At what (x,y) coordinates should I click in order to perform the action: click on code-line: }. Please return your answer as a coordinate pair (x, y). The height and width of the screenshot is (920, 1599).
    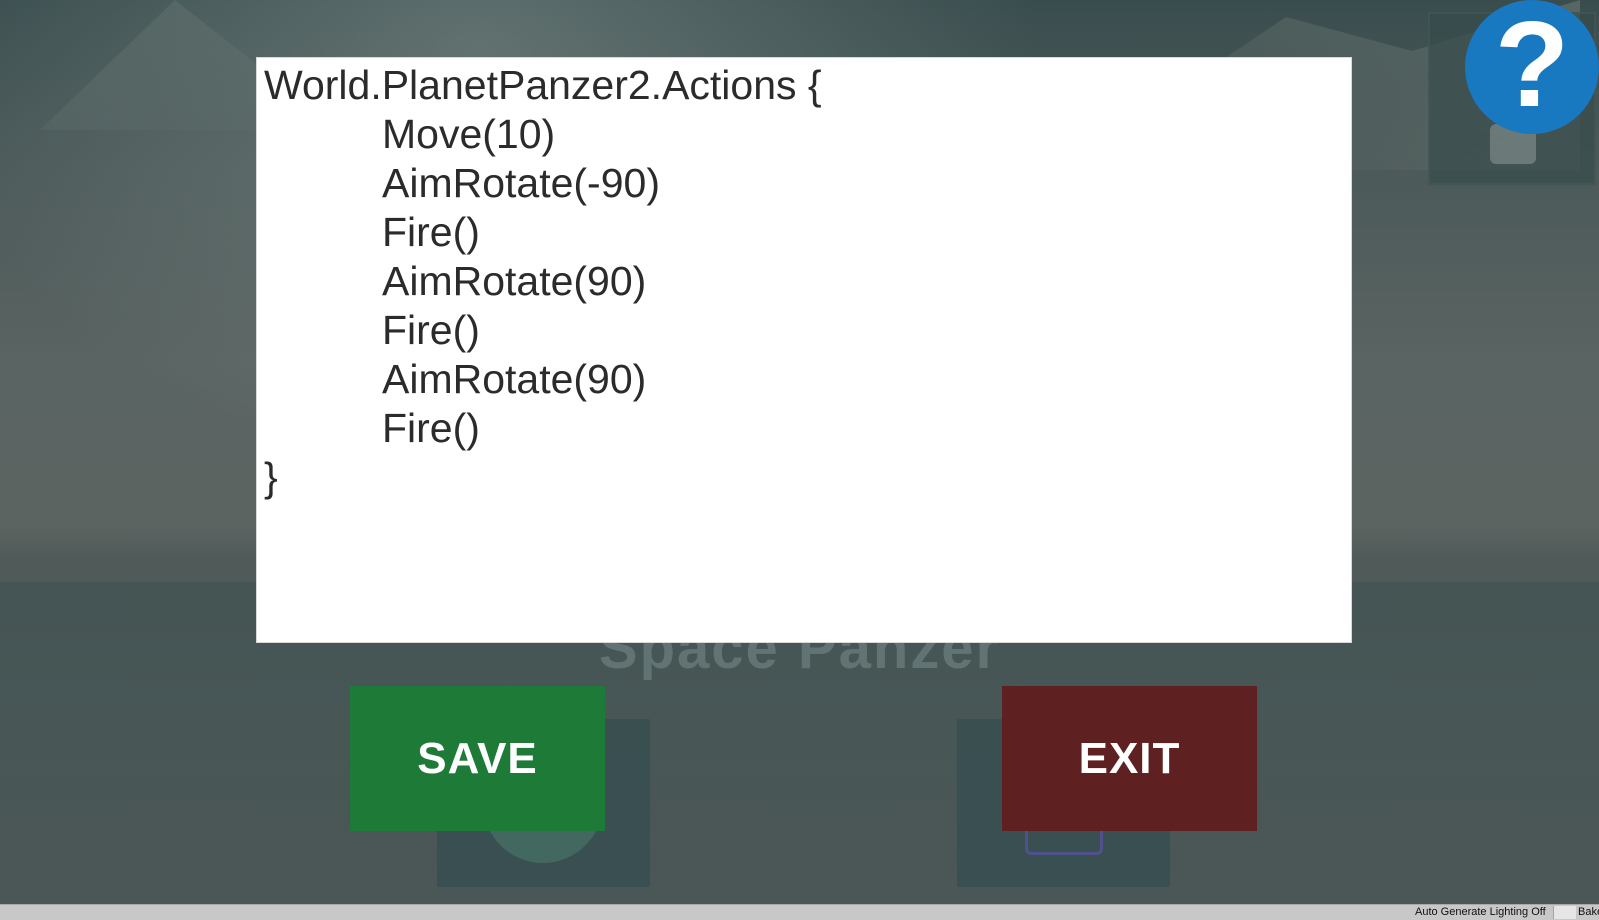
    Looking at the image, I should click on (271, 477).